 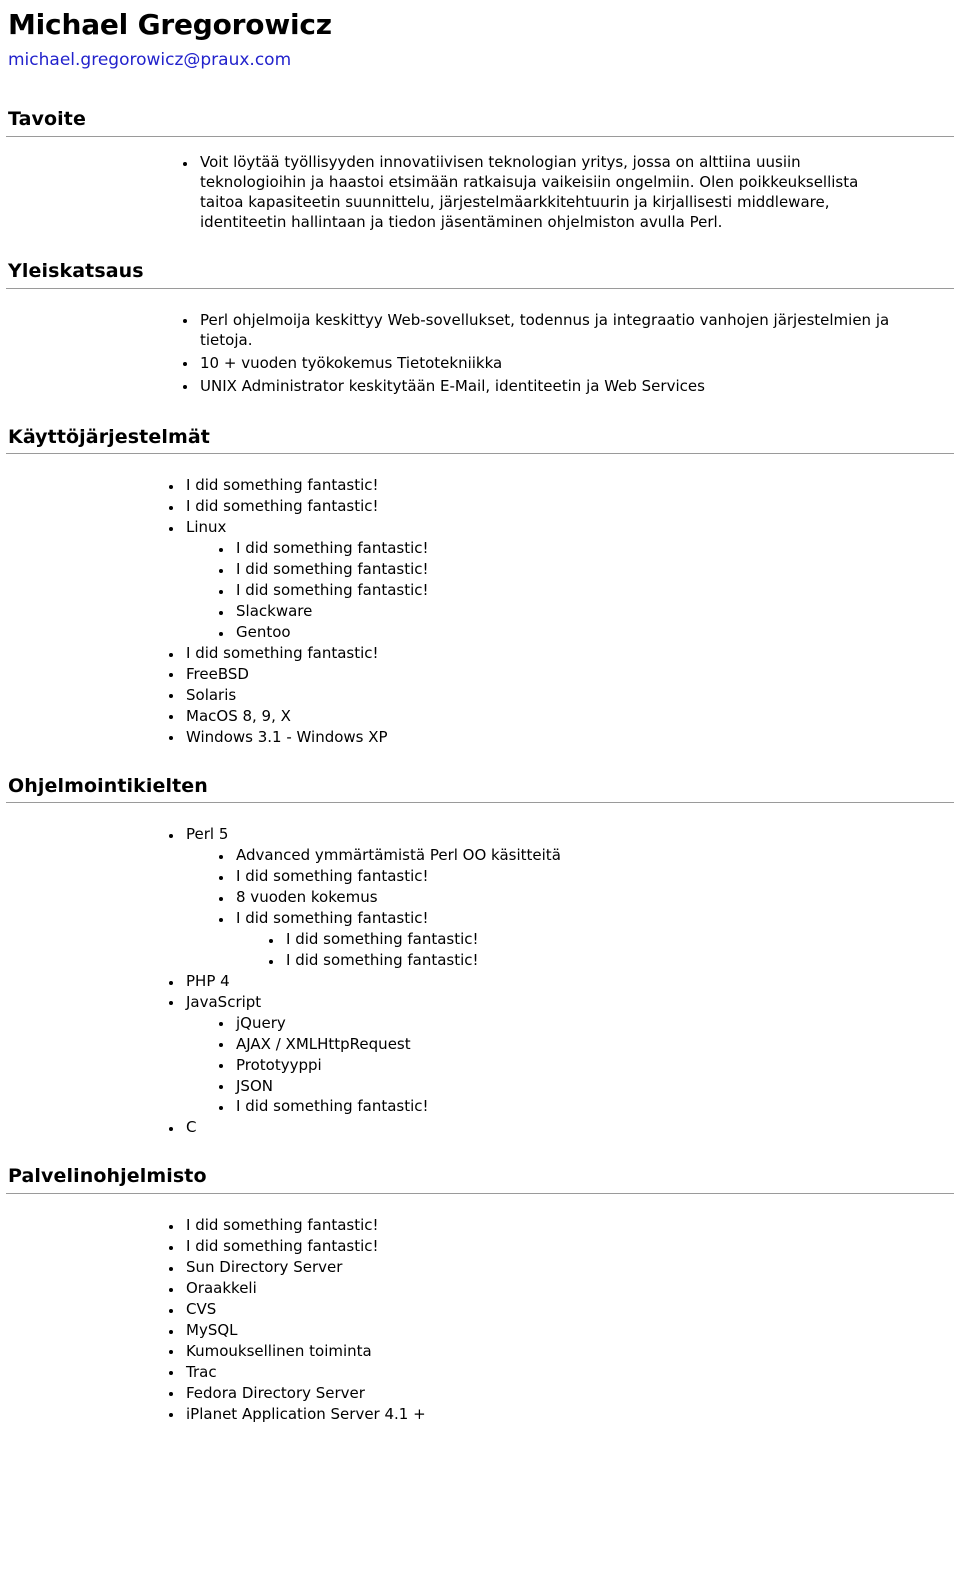 I want to click on list-item: Slackware, so click(x=584, y=612).